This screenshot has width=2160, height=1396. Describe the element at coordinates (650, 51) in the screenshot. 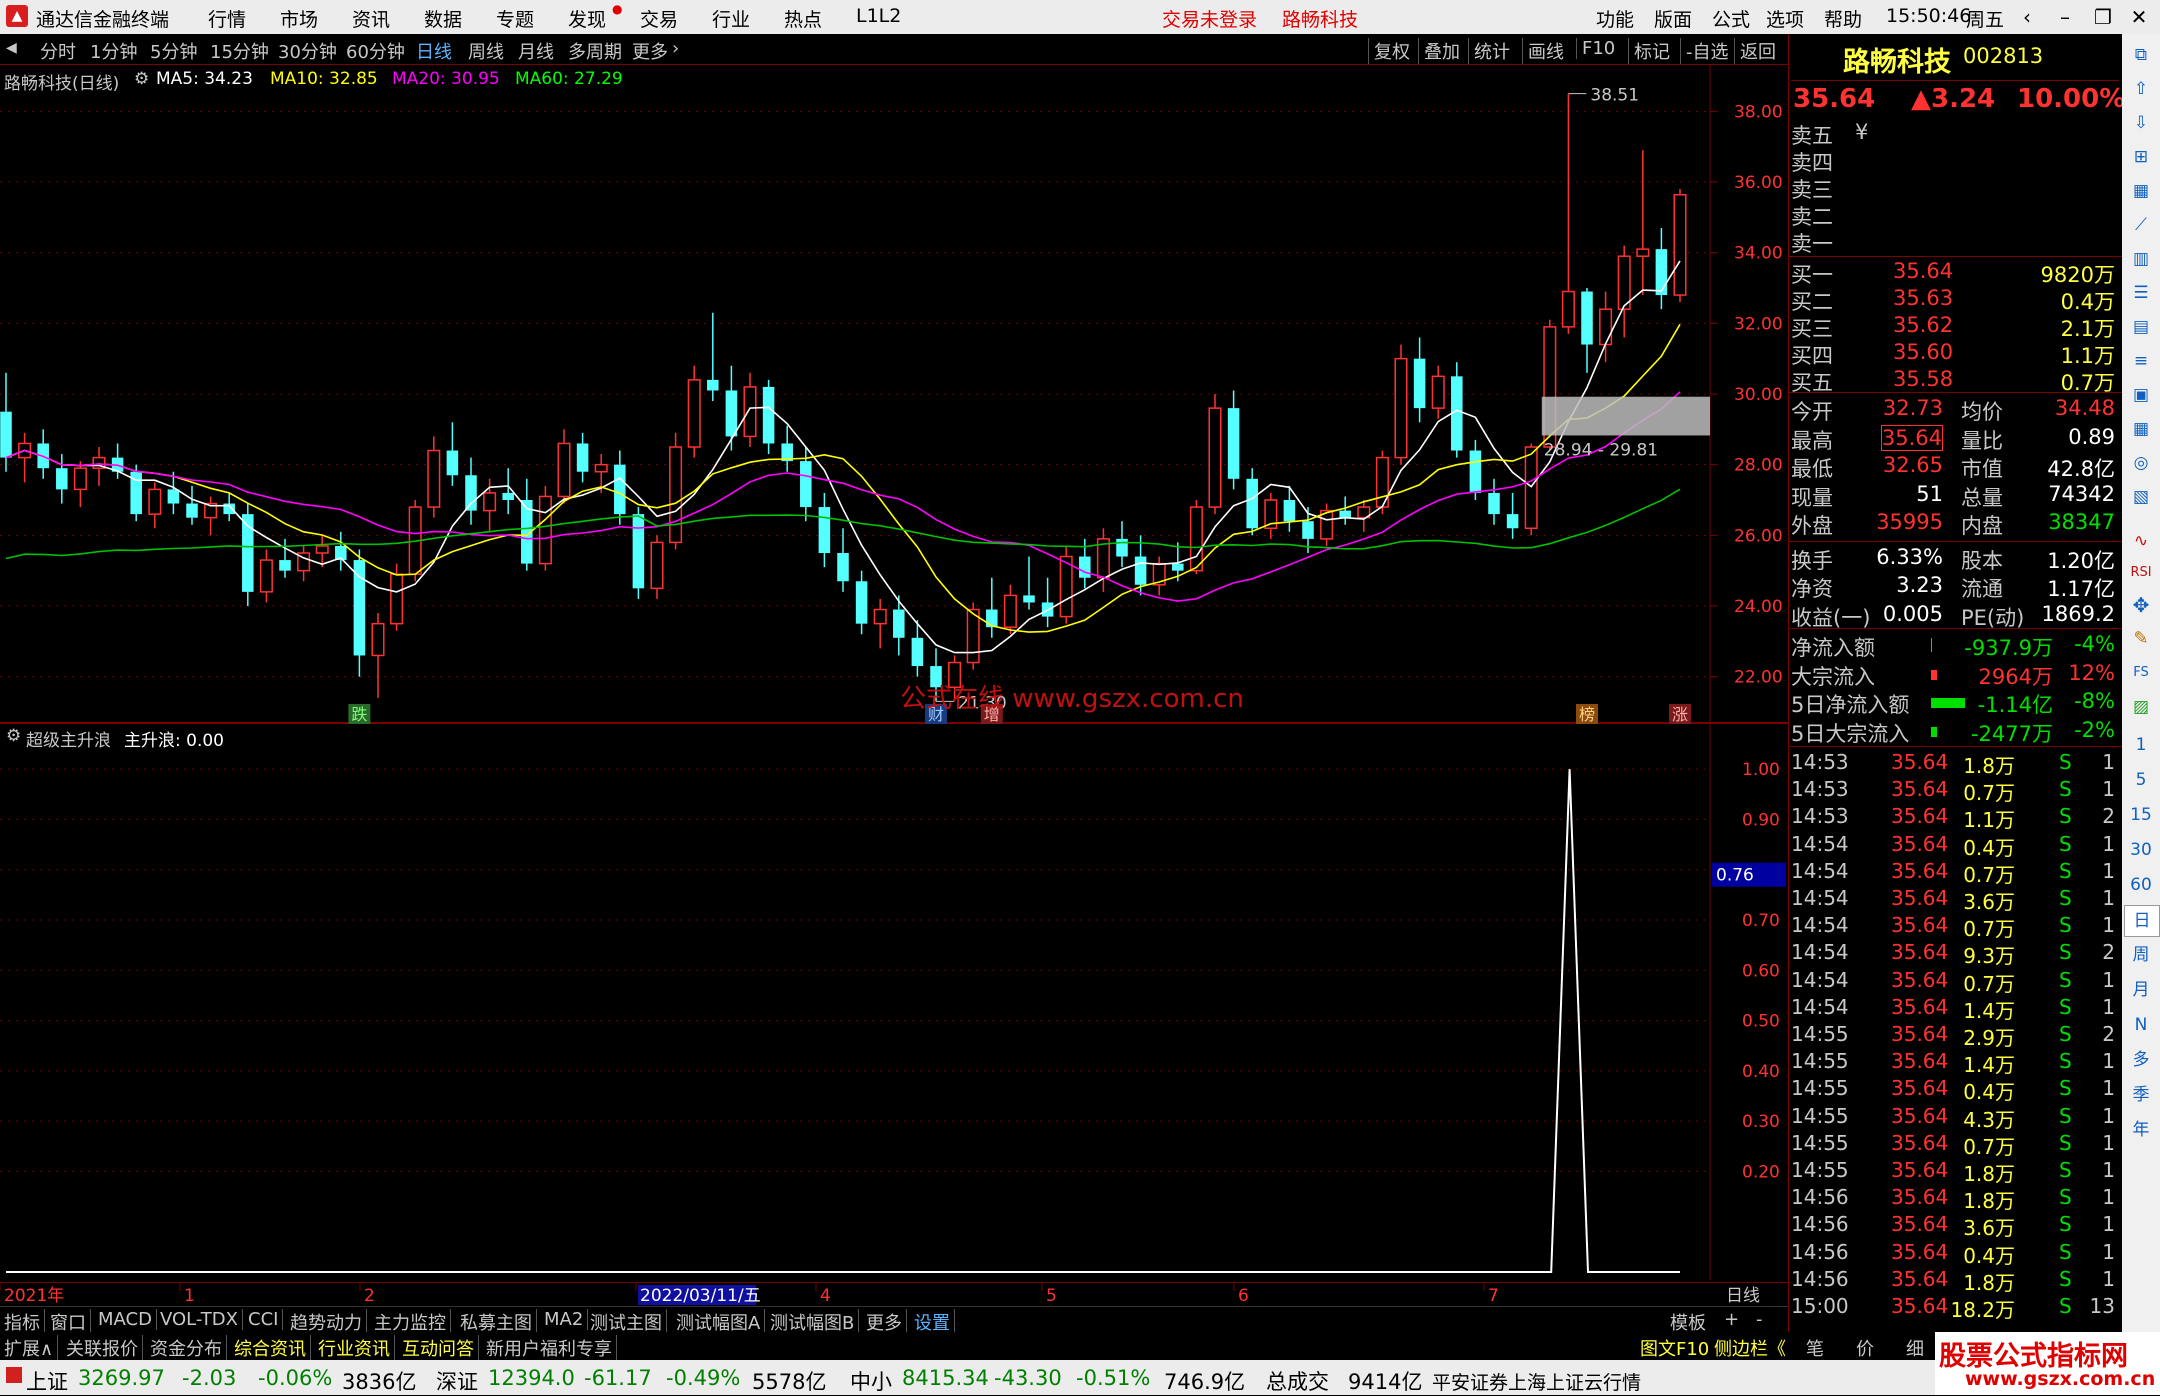

I see `period-more: 更多` at that location.